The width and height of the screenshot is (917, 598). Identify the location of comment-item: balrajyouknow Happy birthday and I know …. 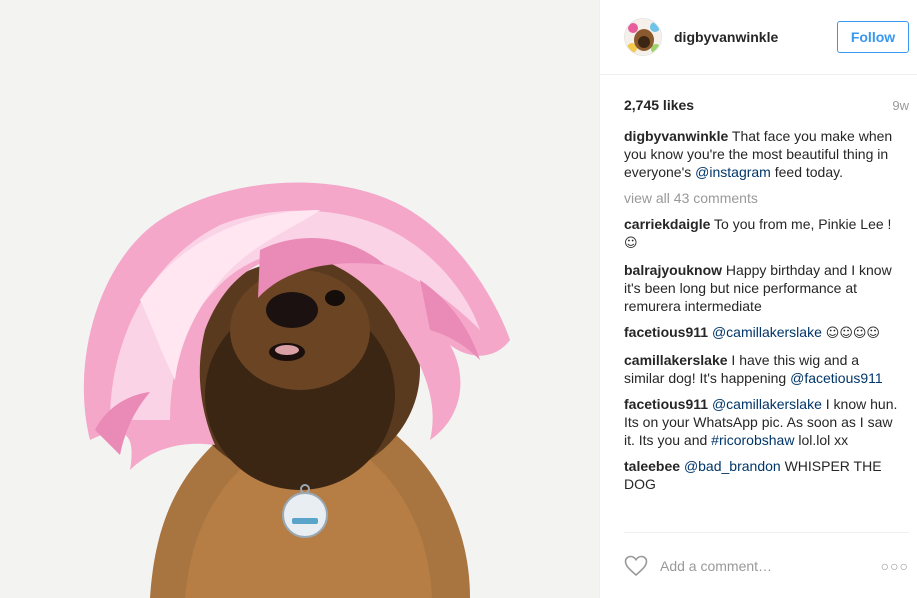
(762, 288).